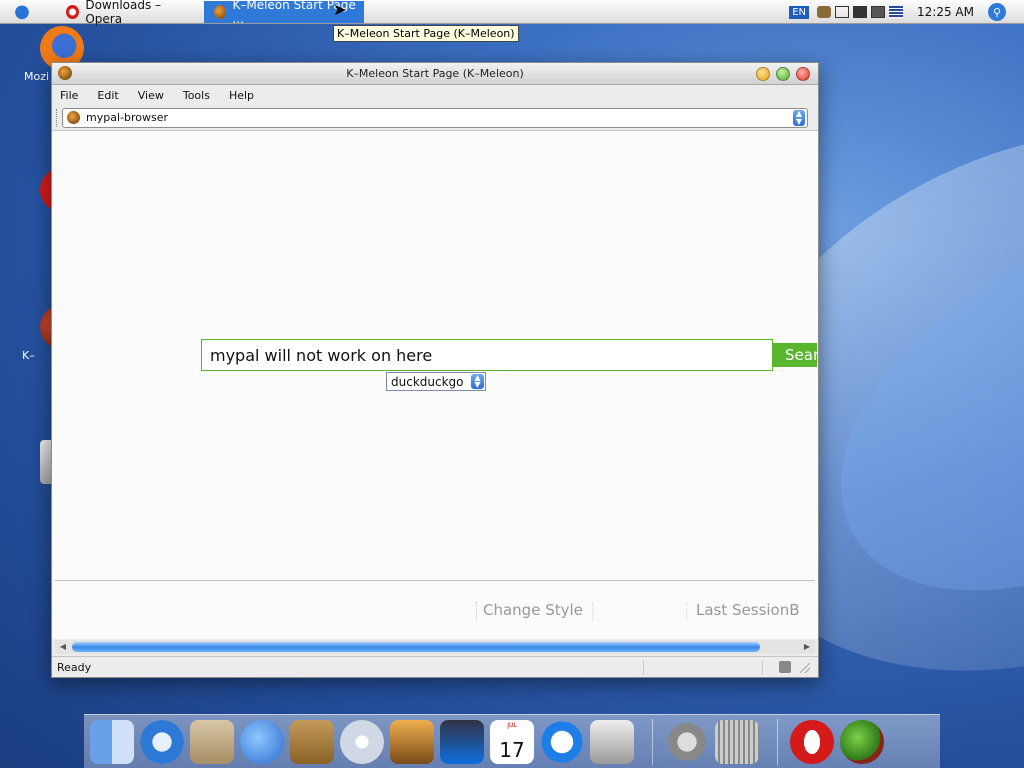 The width and height of the screenshot is (1024, 768). What do you see at coordinates (562, 741) in the screenshot?
I see `quicktime-icon` at bounding box center [562, 741].